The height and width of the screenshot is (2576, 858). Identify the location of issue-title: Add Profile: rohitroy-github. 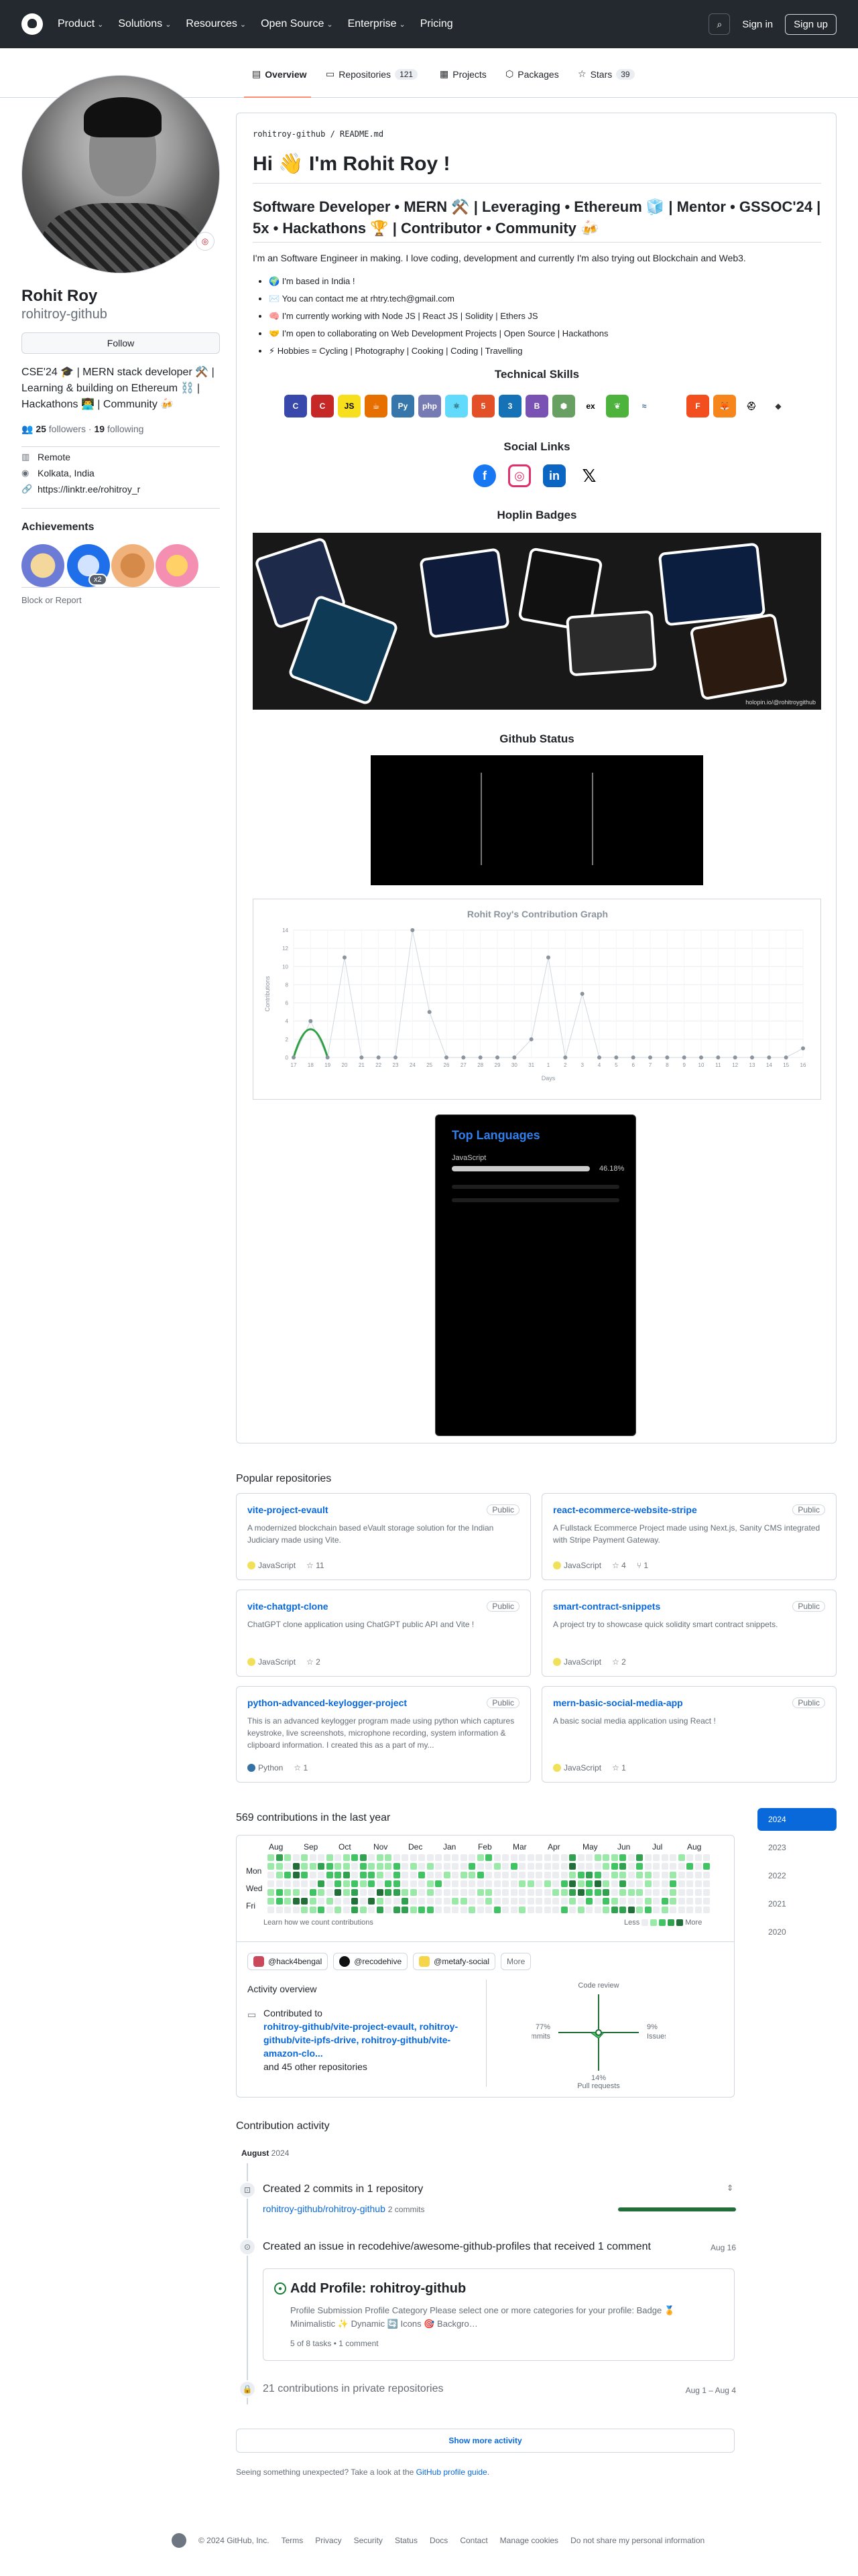
(378, 2289).